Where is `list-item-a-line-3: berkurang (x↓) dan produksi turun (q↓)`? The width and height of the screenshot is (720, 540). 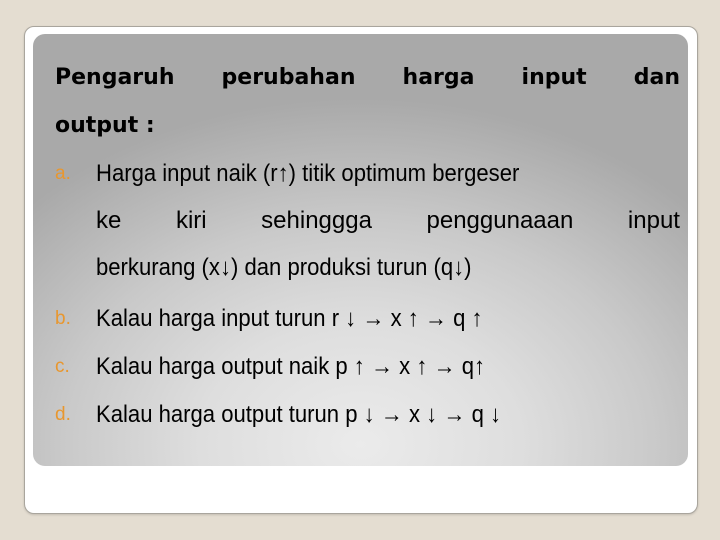
list-item-a-line-3: berkurang (x↓) dan produksi turun (q↓) is located at coordinates (284, 267).